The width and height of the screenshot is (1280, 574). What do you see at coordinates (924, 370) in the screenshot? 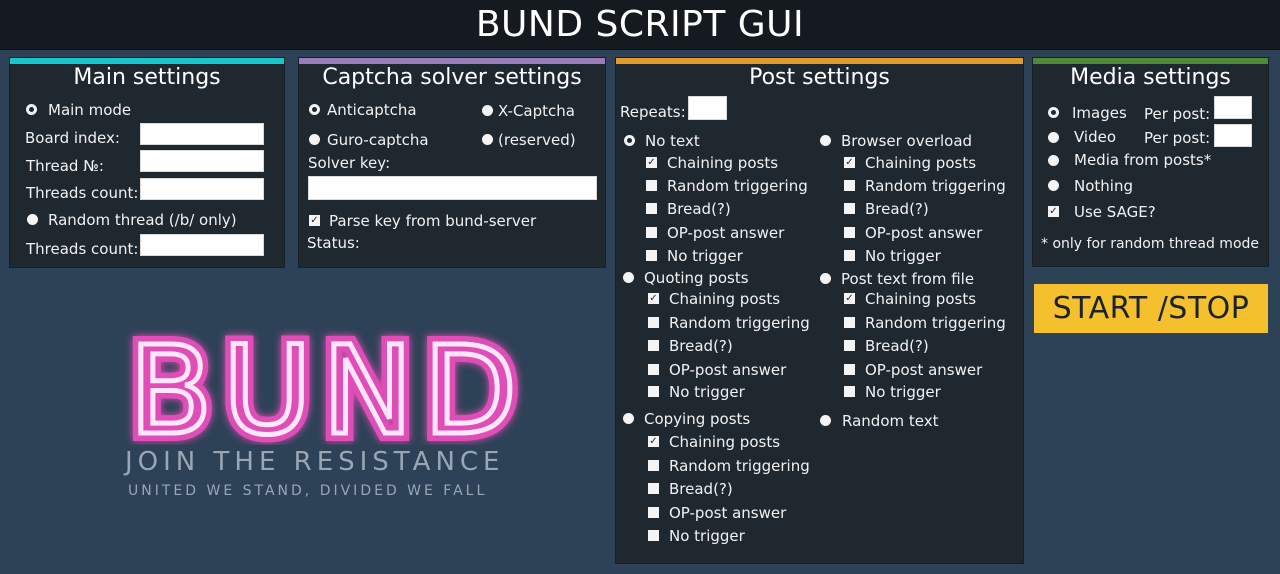
I see `file-op-label: OP-post answer` at bounding box center [924, 370].